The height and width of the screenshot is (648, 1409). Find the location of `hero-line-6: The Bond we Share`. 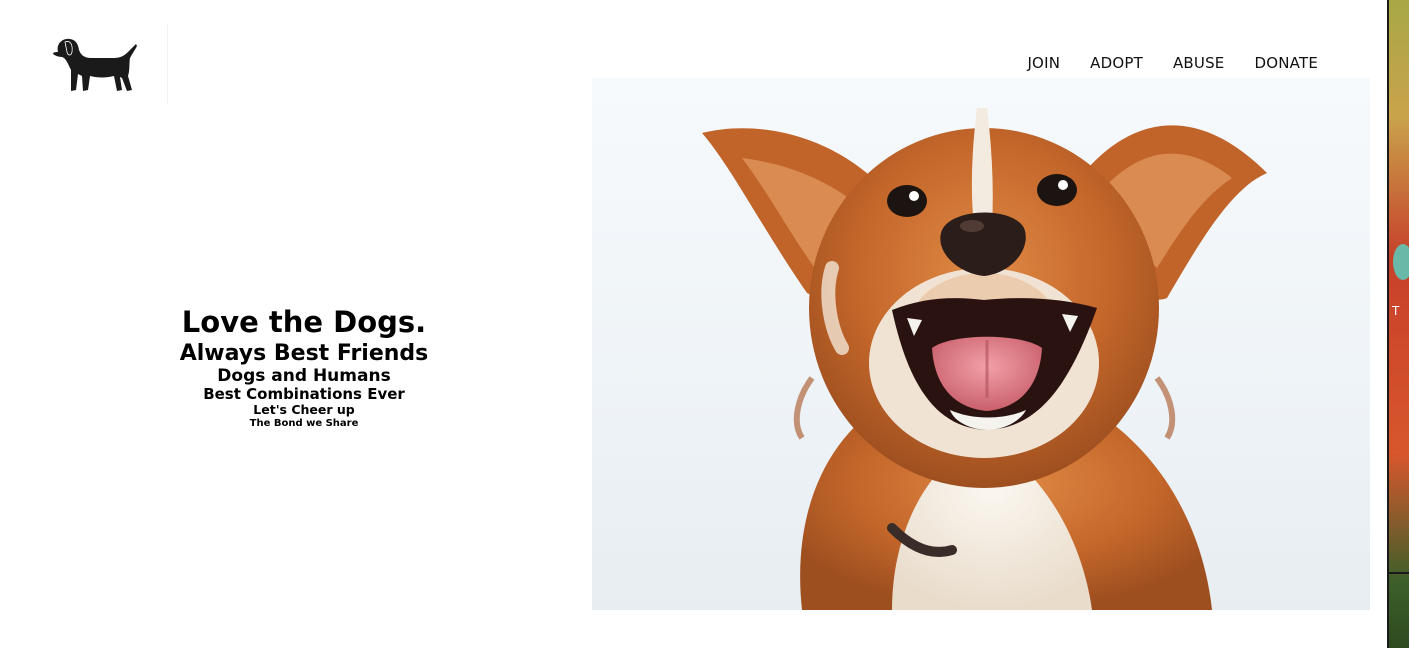

hero-line-6: The Bond we Share is located at coordinates (304, 423).